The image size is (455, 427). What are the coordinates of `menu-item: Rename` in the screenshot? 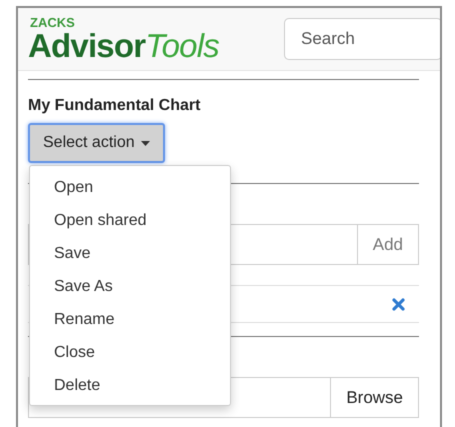 It's located at (130, 319).